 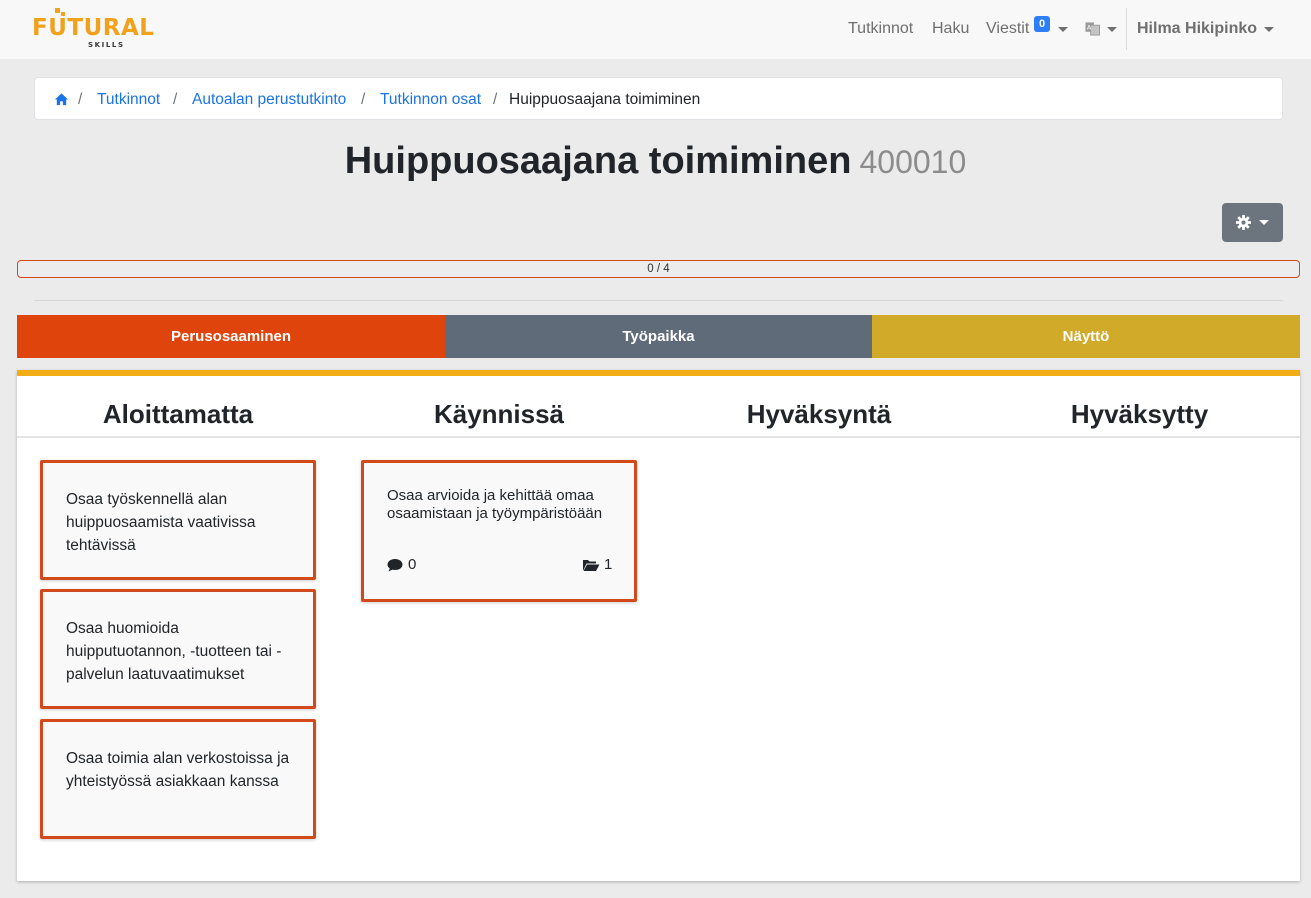 What do you see at coordinates (499, 414) in the screenshot?
I see `column-title-kaynnissa: Käynnissä` at bounding box center [499, 414].